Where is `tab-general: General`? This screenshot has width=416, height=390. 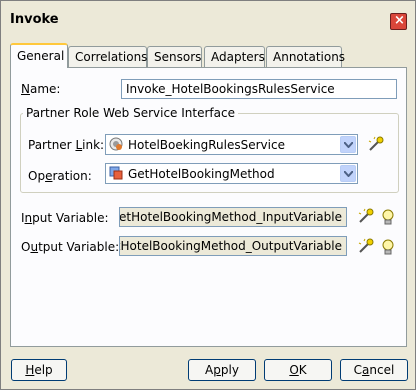
tab-general: General is located at coordinates (39, 55).